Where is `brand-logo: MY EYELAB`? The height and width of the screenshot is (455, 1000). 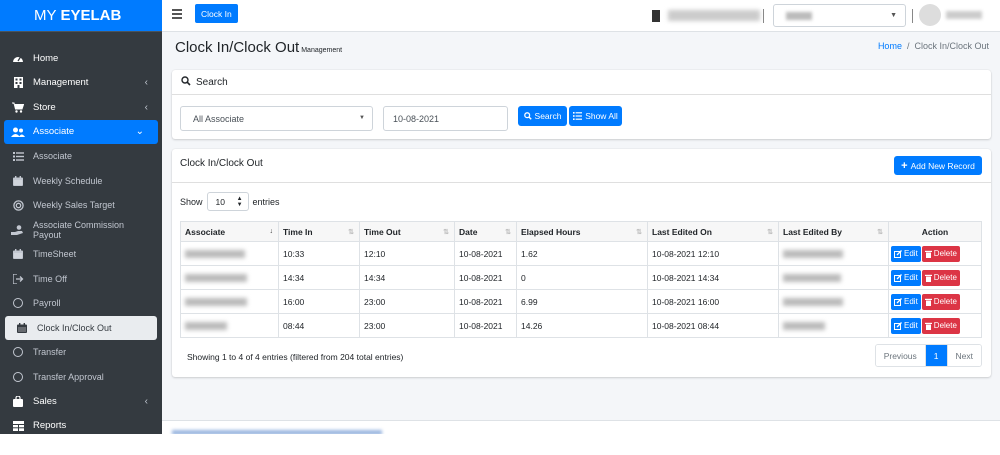 brand-logo: MY EYELAB is located at coordinates (81, 16).